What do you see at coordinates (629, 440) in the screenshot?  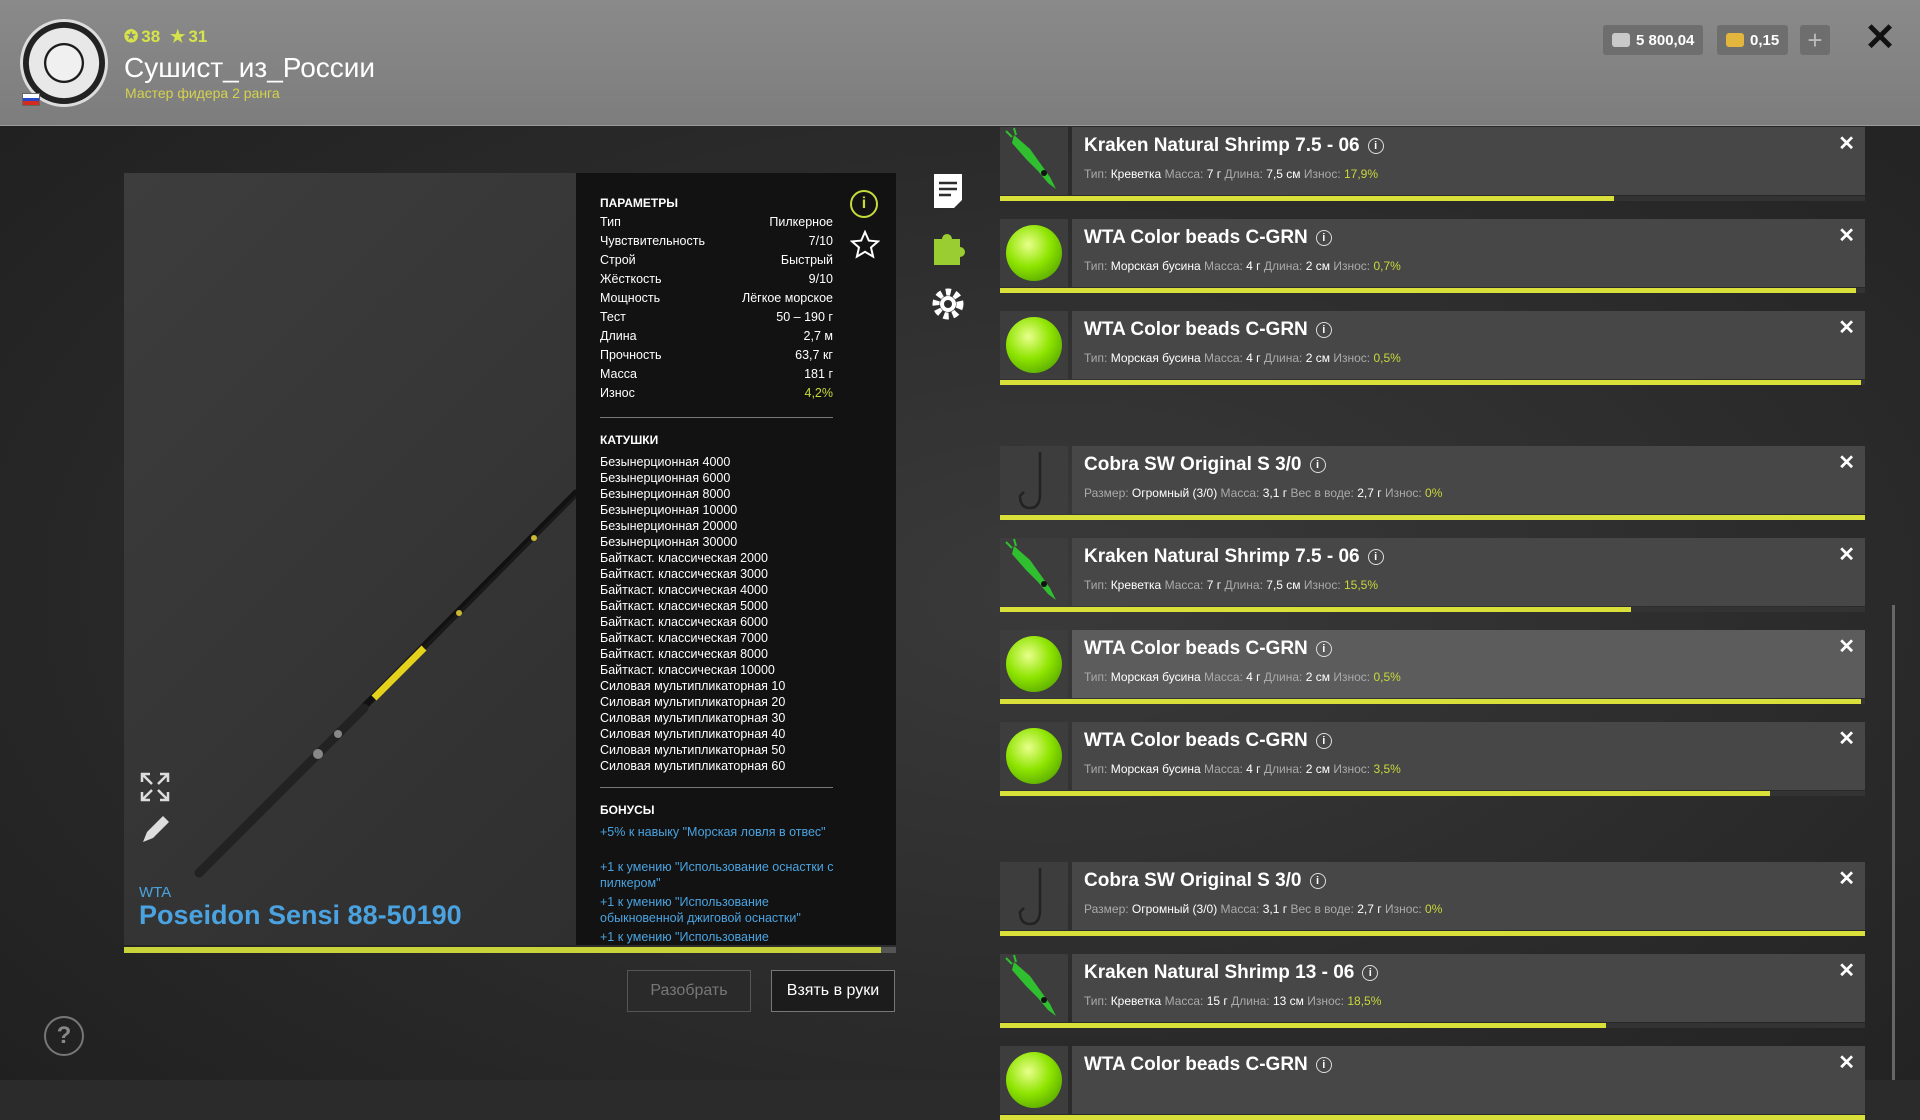 I see `reels-title: КАТУШКИ` at bounding box center [629, 440].